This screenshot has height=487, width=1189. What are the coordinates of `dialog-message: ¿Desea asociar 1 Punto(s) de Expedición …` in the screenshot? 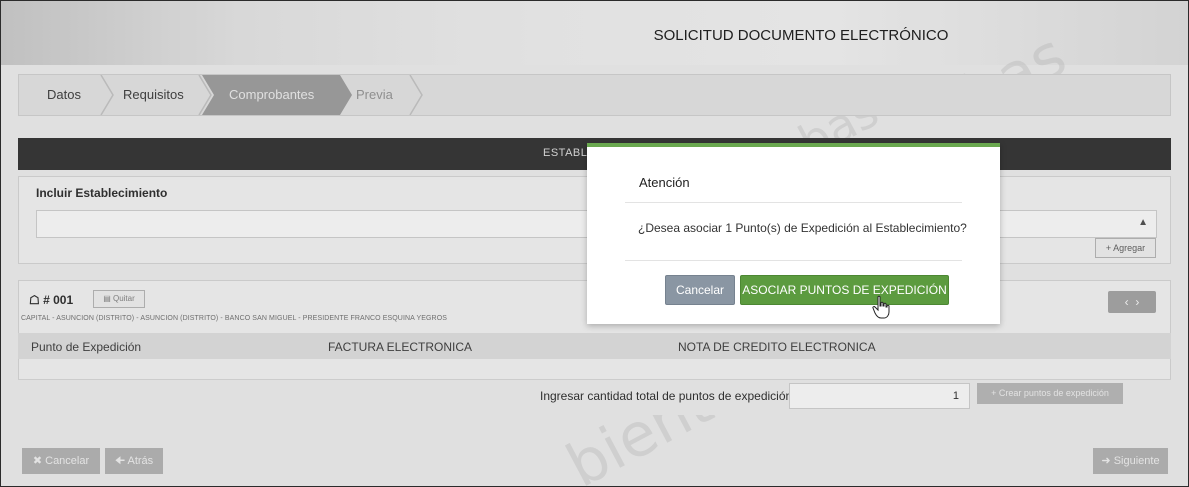 It's located at (802, 228).